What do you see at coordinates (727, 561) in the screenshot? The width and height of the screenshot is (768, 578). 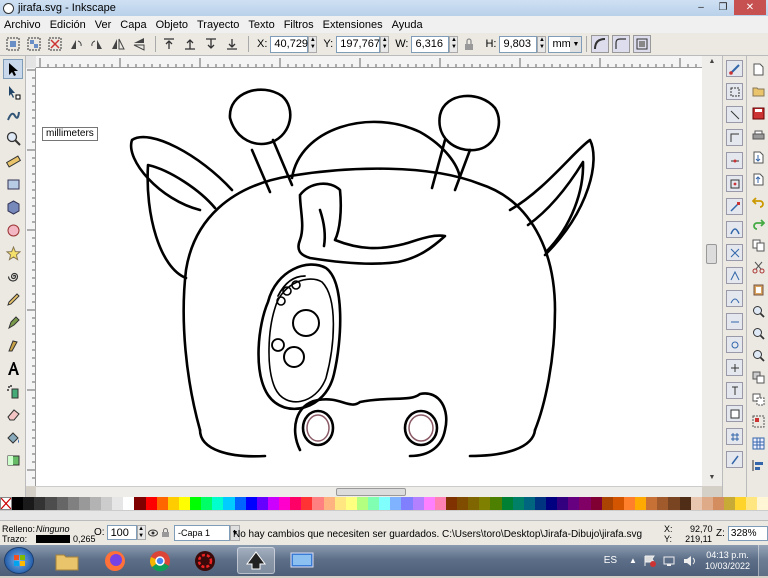 I see `clock: 04:13 p.m. 10/03/2022` at bounding box center [727, 561].